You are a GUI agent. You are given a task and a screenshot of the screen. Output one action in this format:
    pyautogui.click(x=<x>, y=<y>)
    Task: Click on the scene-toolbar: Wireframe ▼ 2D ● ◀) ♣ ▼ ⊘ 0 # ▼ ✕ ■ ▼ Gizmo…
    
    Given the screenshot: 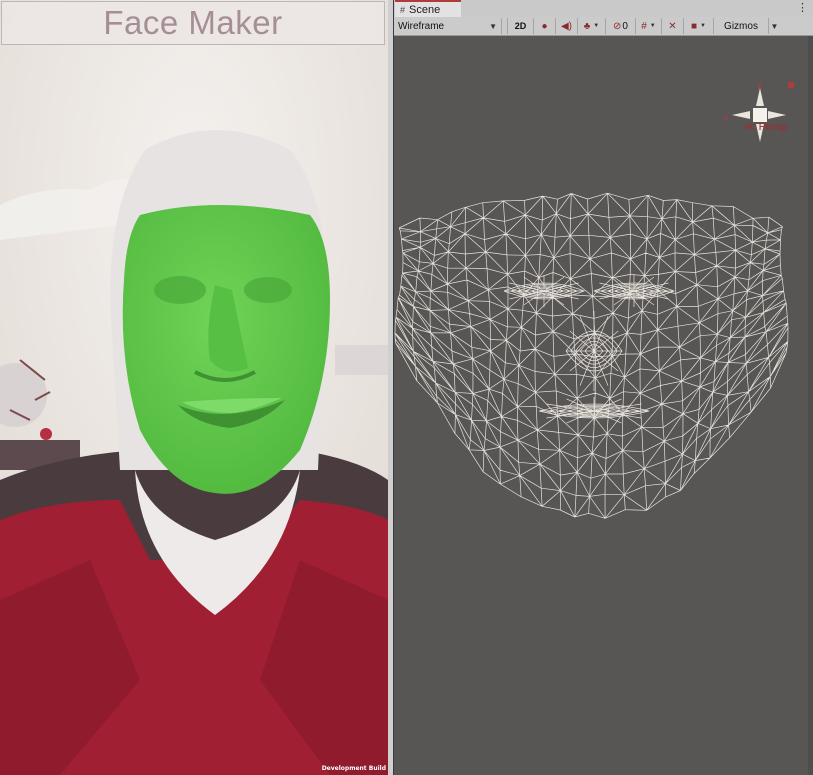 What is the action you would take?
    pyautogui.click(x=603, y=26)
    